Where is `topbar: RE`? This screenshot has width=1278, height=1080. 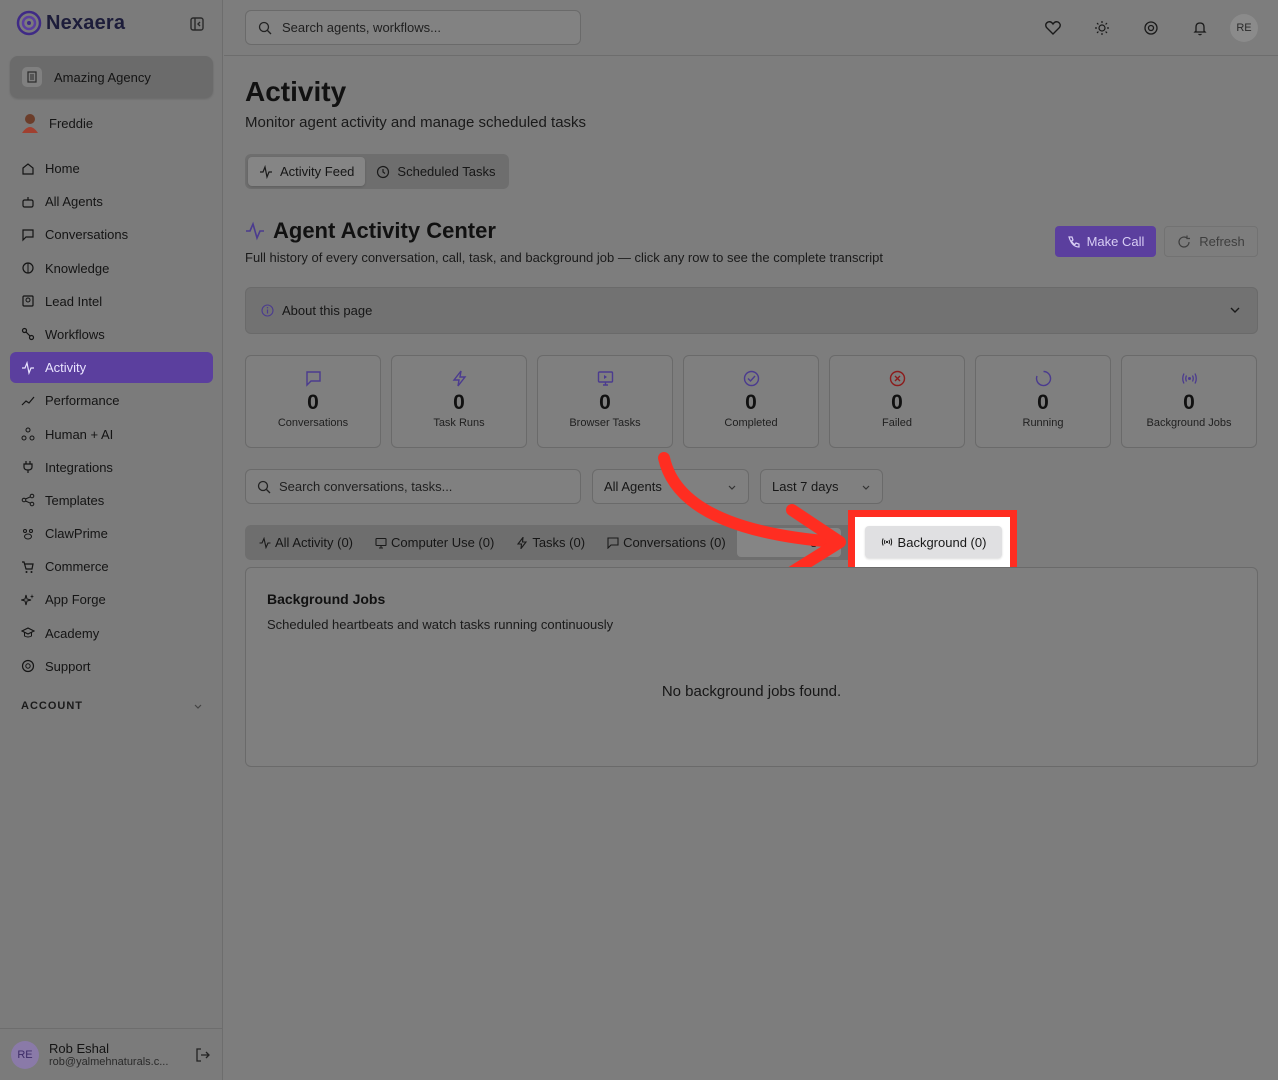 topbar: RE is located at coordinates (751, 28).